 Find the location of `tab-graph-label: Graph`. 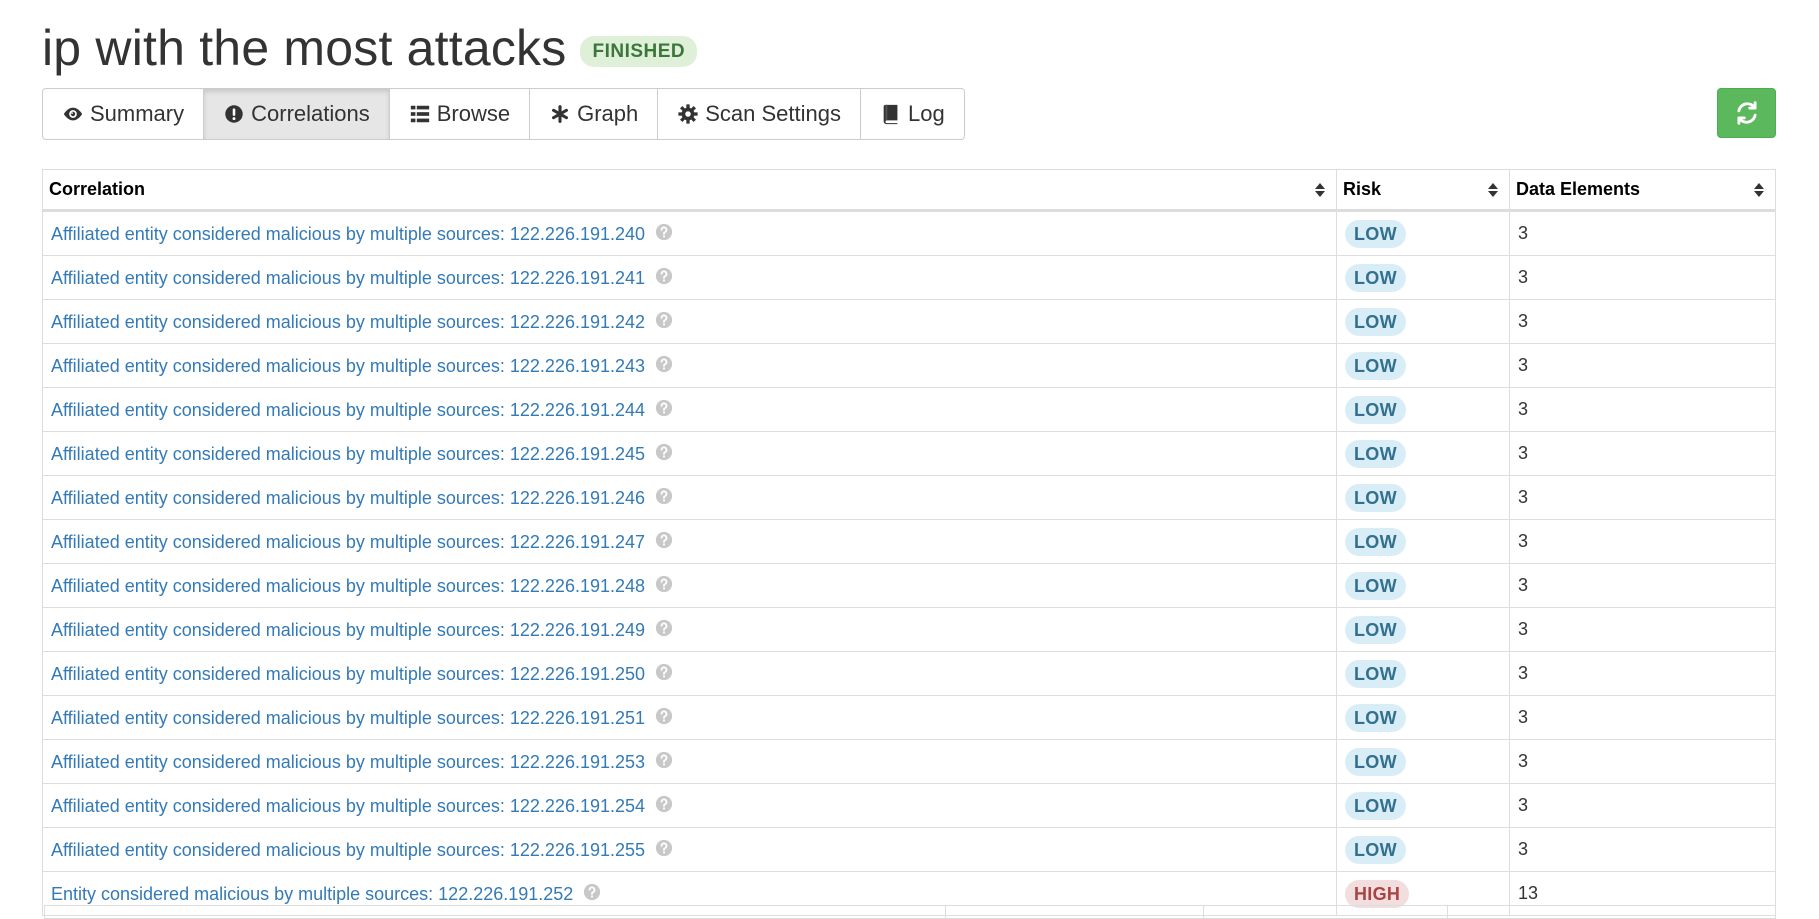

tab-graph-label: Graph is located at coordinates (608, 113).